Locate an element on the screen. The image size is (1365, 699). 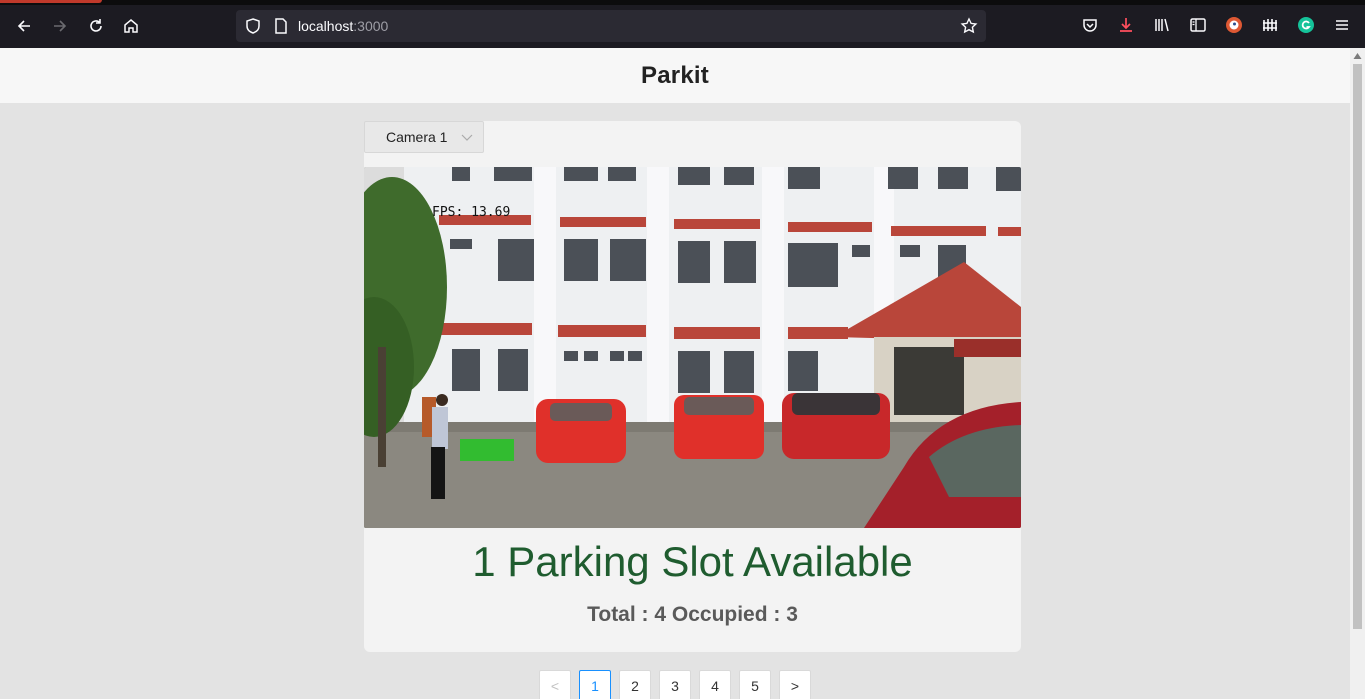
fence-icon is located at coordinates (1270, 25).